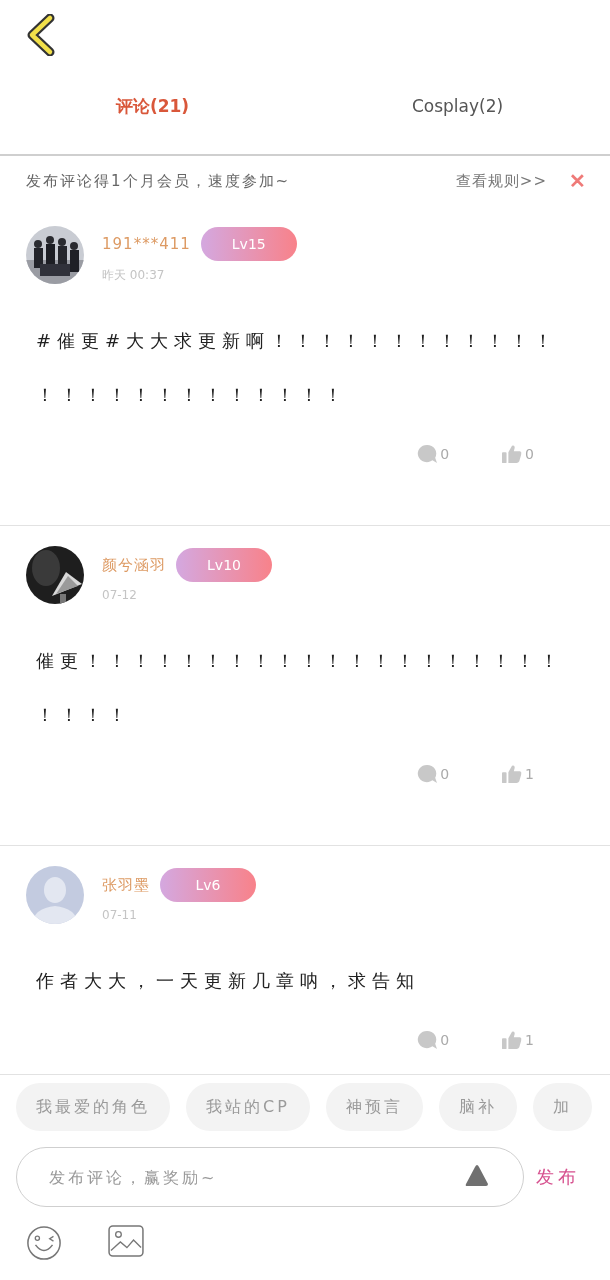 The height and width of the screenshot is (1280, 610). What do you see at coordinates (248, 1107) in the screenshot?
I see `topic-chip: 我站的CP` at bounding box center [248, 1107].